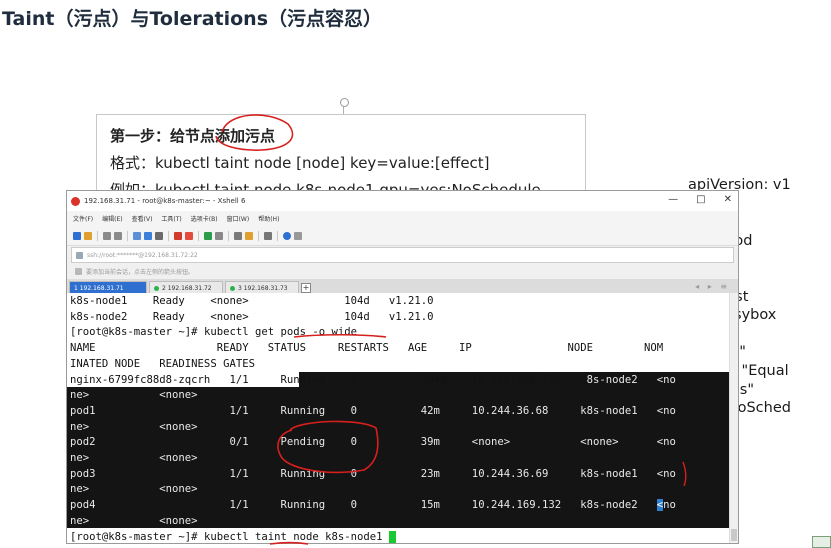 Image resolution: width=831 pixels, height=548 pixels. What do you see at coordinates (700, 199) in the screenshot?
I see `maximize-button: □` at bounding box center [700, 199].